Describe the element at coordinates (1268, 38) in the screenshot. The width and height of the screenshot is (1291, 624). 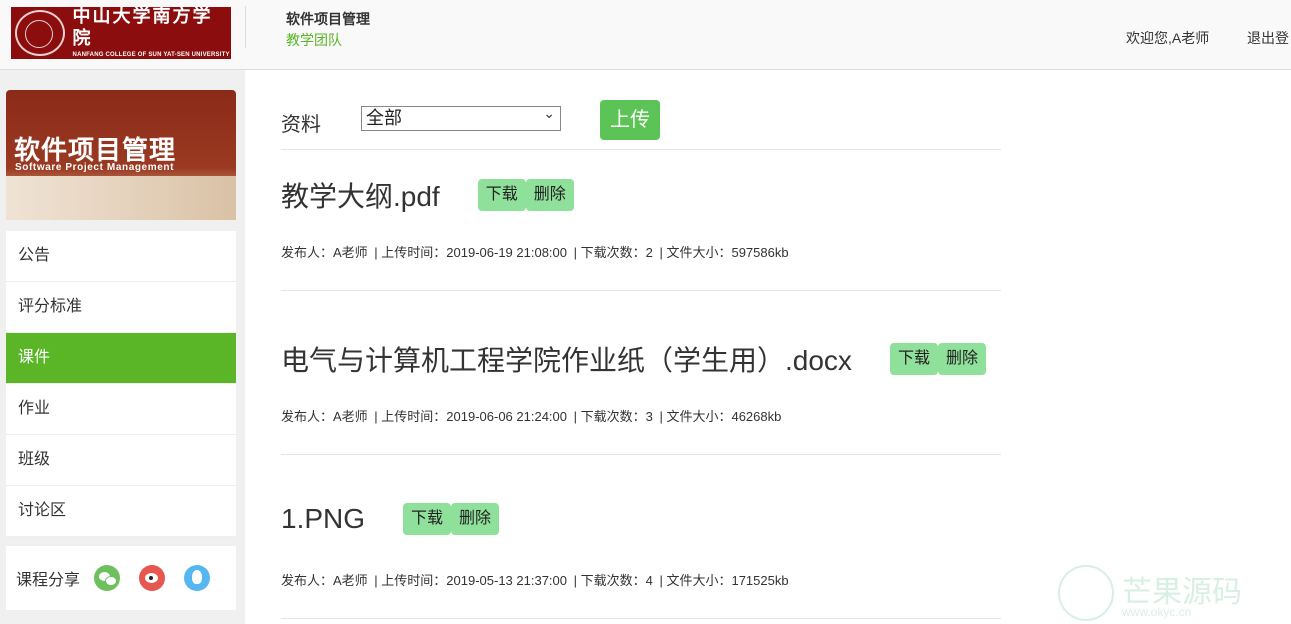
I see `logout-link: 退出登` at that location.